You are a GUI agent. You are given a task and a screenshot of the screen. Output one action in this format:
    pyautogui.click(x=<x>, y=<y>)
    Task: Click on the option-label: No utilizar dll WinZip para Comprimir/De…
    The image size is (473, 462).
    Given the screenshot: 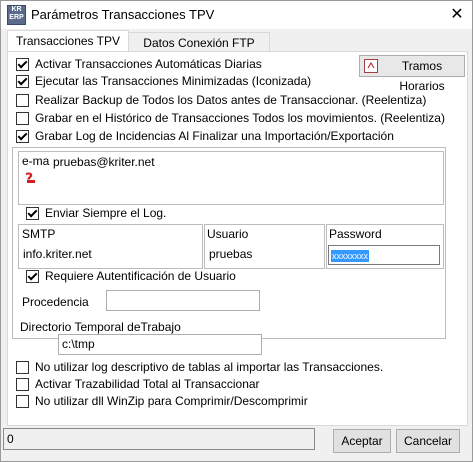 What is the action you would take?
    pyautogui.click(x=171, y=401)
    